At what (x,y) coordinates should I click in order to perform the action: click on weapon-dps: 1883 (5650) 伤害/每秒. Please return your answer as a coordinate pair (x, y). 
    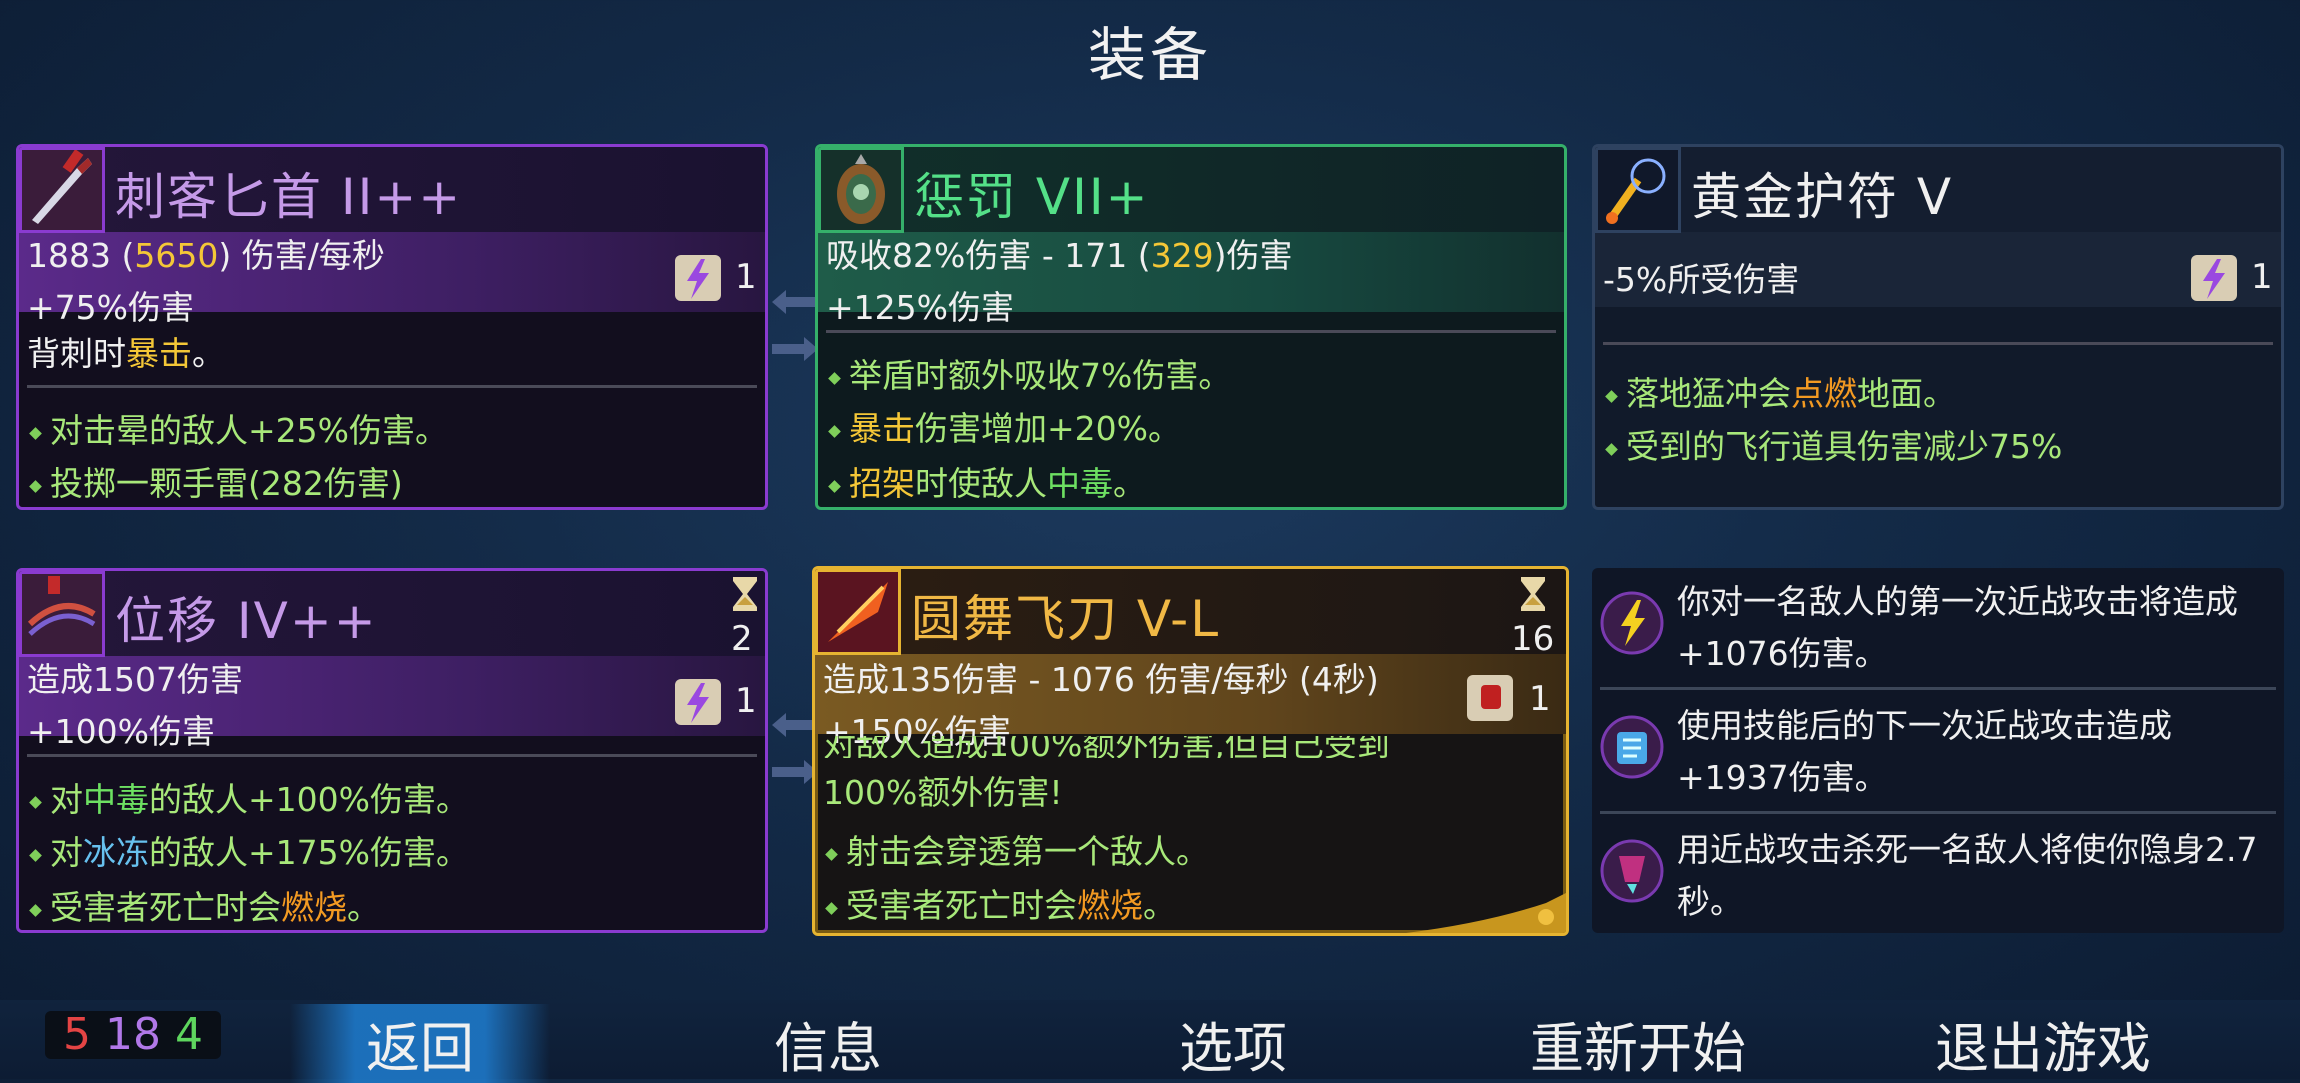
    Looking at the image, I should click on (206, 255).